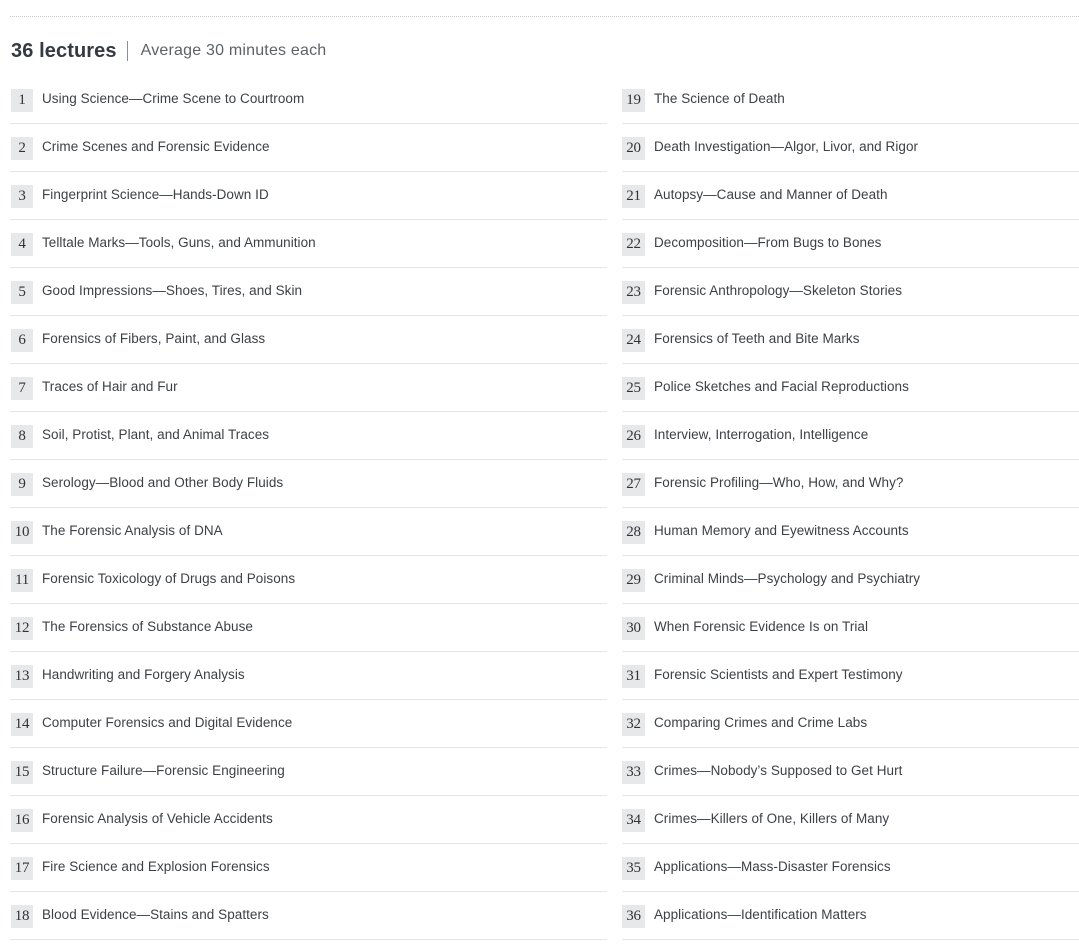 The image size is (1079, 946). I want to click on lecture-item: 6 Forensics of Fibers, Paint, and Glass, so click(308, 340).